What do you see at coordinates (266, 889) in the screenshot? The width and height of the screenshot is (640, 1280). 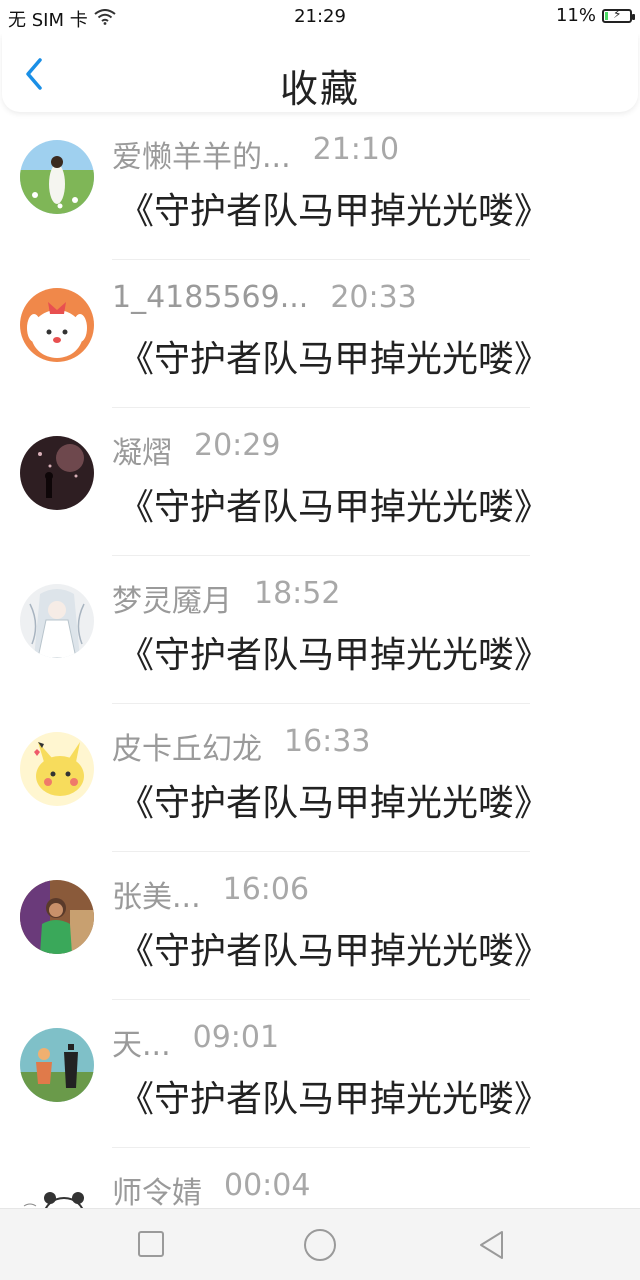 I see `item-time: 16:06` at bounding box center [266, 889].